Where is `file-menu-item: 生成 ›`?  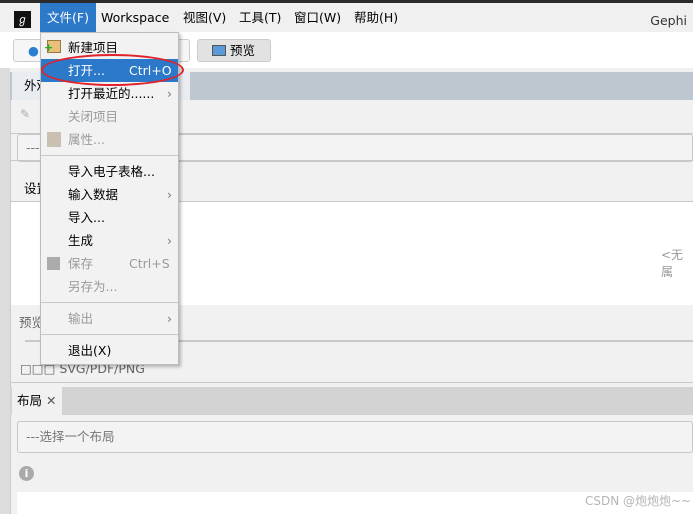
file-menu-item: 生成 › is located at coordinates (109, 240).